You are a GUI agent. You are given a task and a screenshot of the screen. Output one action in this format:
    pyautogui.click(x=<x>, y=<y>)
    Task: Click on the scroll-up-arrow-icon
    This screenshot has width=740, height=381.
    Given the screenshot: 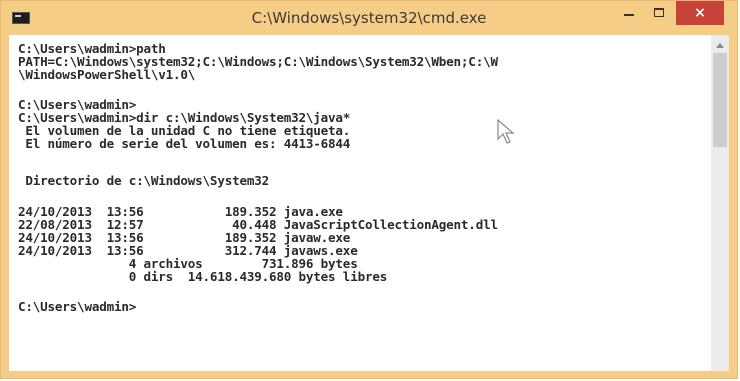 What is the action you would take?
    pyautogui.click(x=720, y=45)
    